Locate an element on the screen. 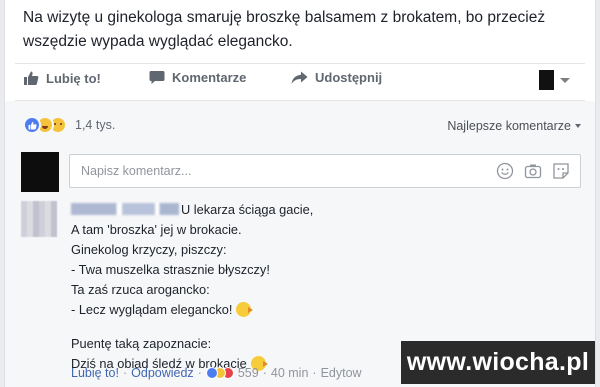 The width and height of the screenshot is (600, 387). speech-bubble-icon is located at coordinates (157, 77).